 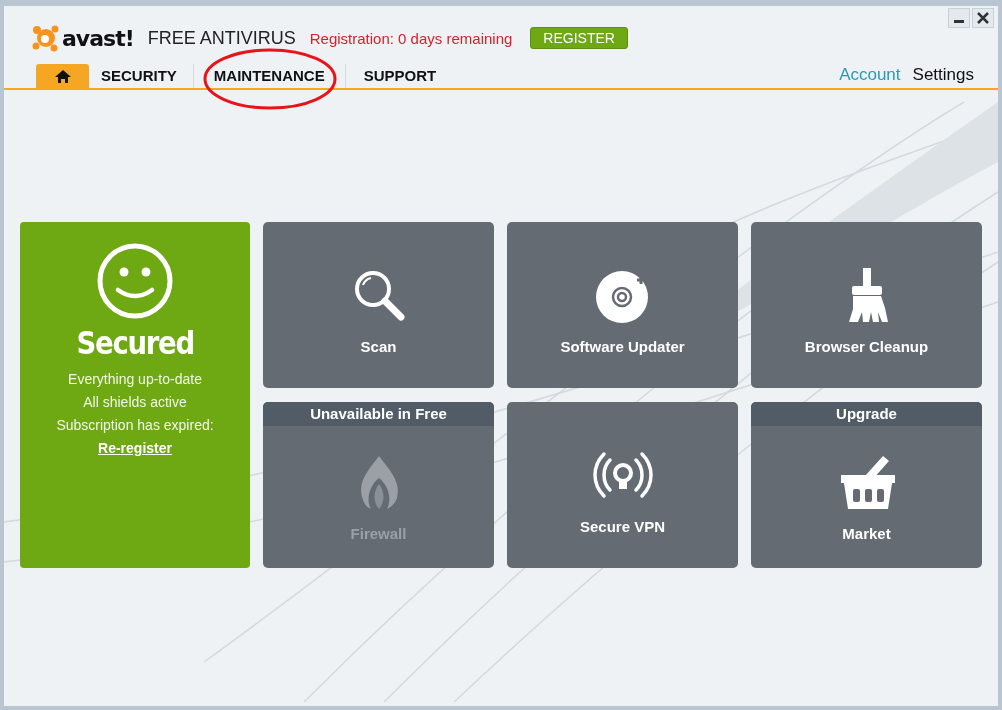 I want to click on tile-label: Market, so click(x=866, y=533).